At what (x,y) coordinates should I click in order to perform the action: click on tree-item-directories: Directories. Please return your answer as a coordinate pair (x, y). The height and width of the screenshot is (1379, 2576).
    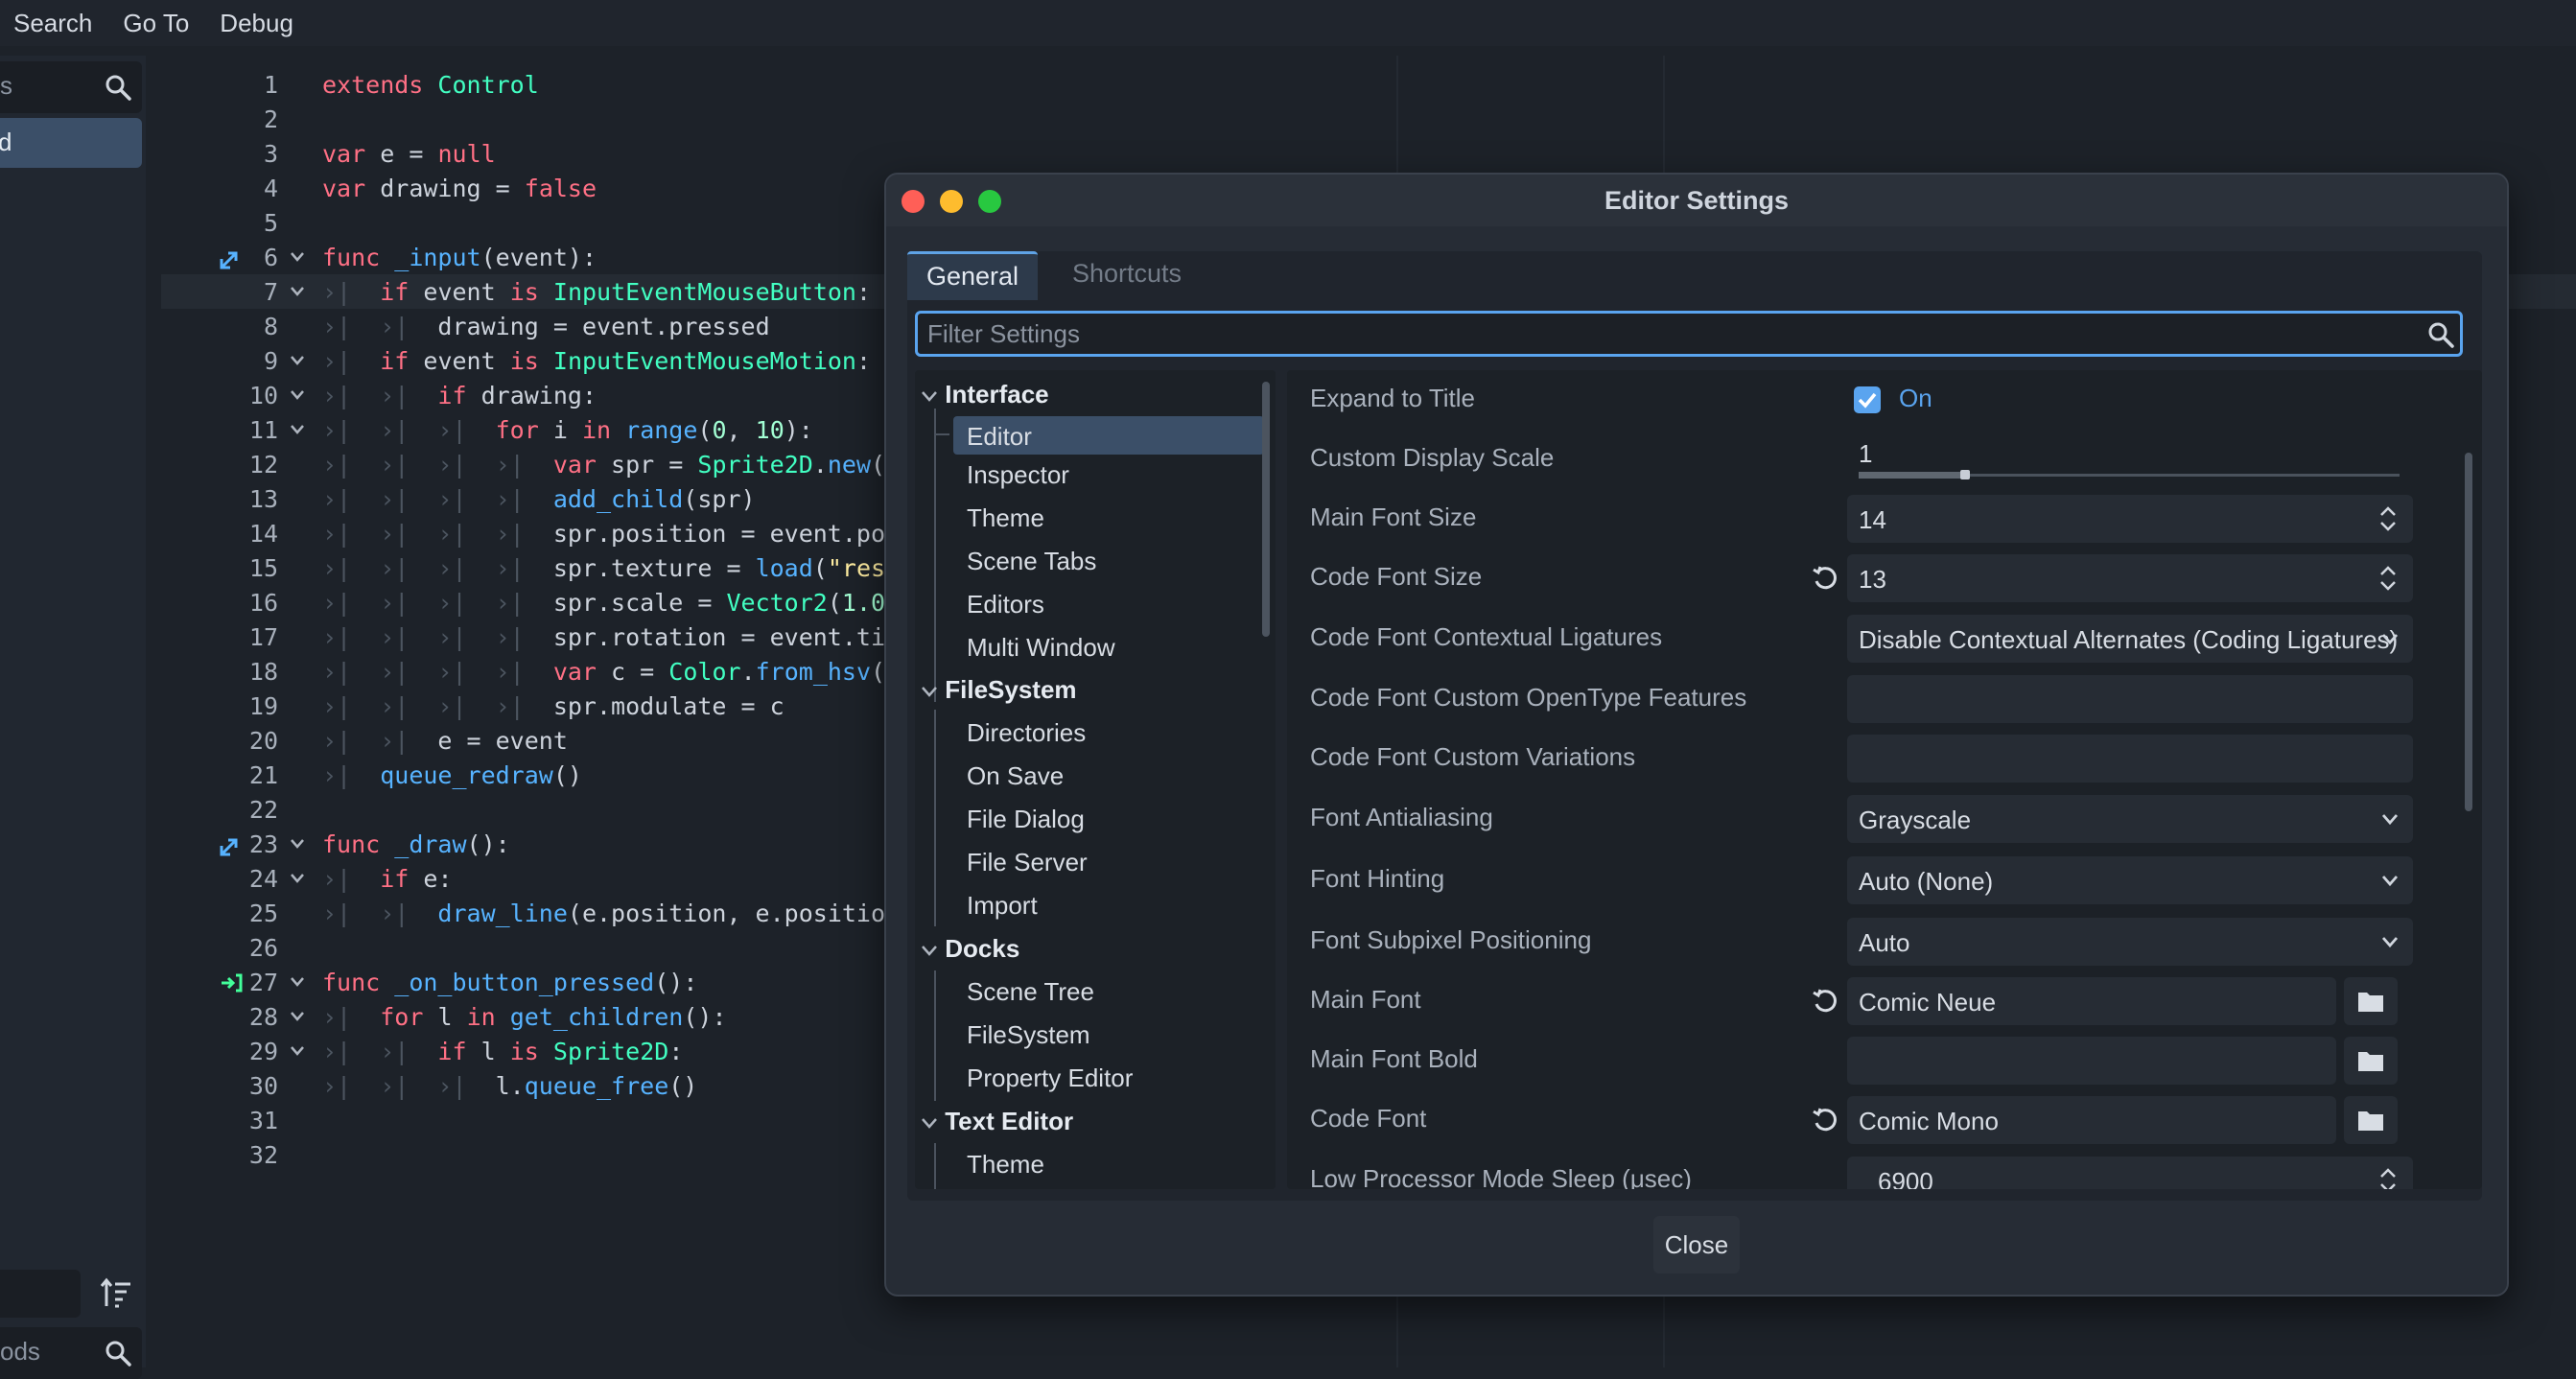
    Looking at the image, I should click on (1026, 737).